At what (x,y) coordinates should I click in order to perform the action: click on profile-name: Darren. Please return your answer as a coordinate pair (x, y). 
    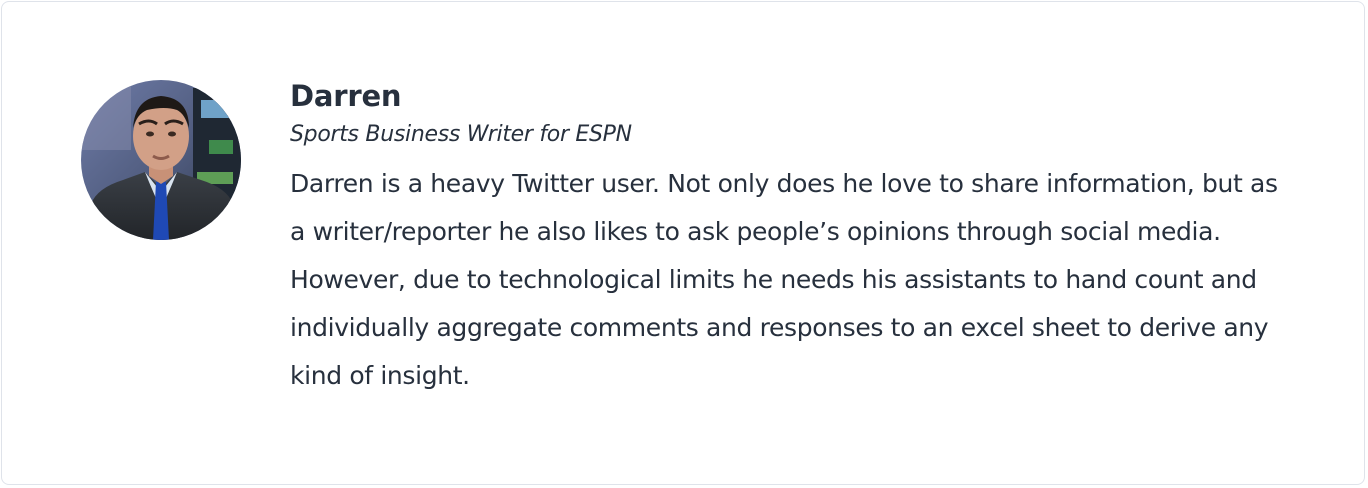
    Looking at the image, I should click on (346, 96).